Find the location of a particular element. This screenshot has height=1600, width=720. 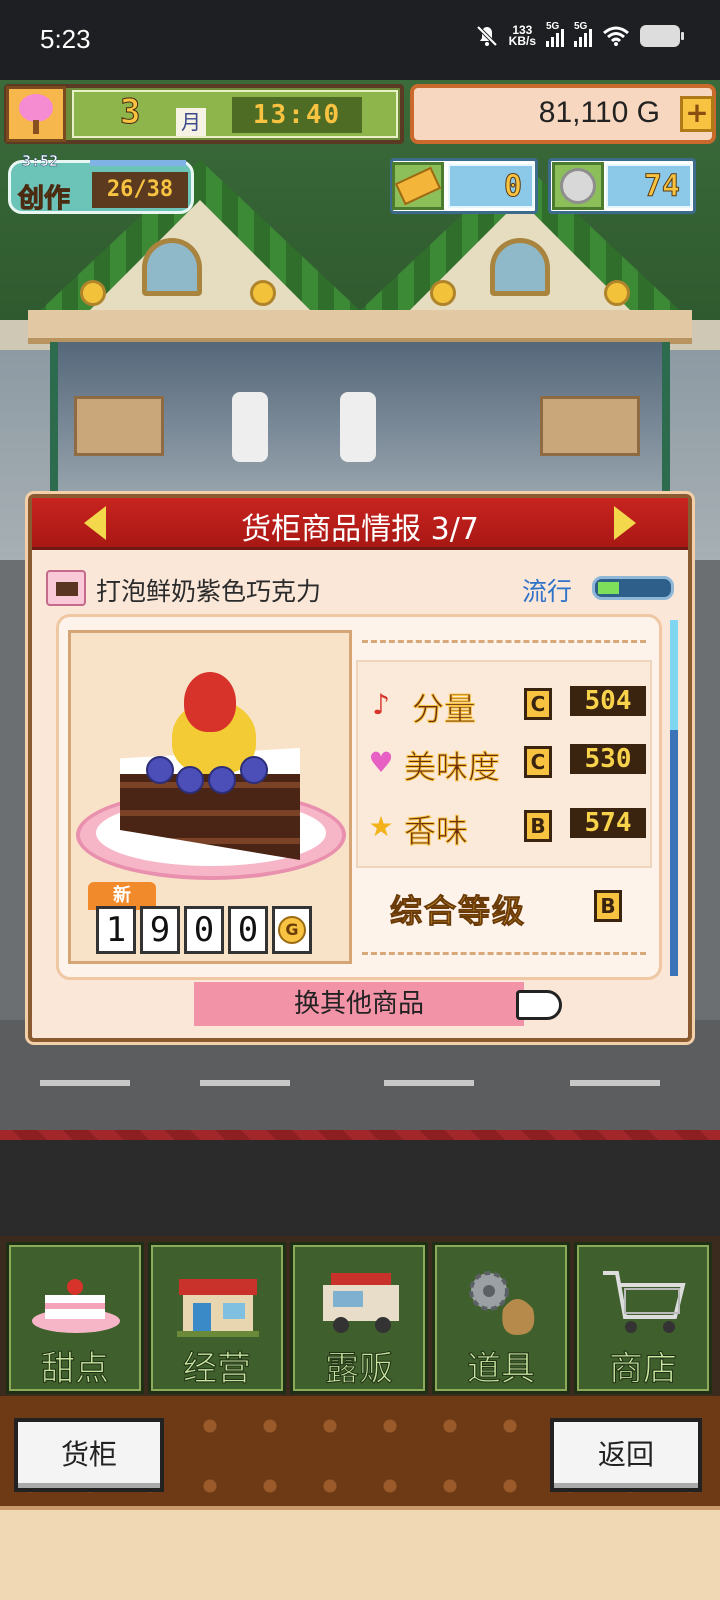

trend-meter-fill is located at coordinates (608, 588).